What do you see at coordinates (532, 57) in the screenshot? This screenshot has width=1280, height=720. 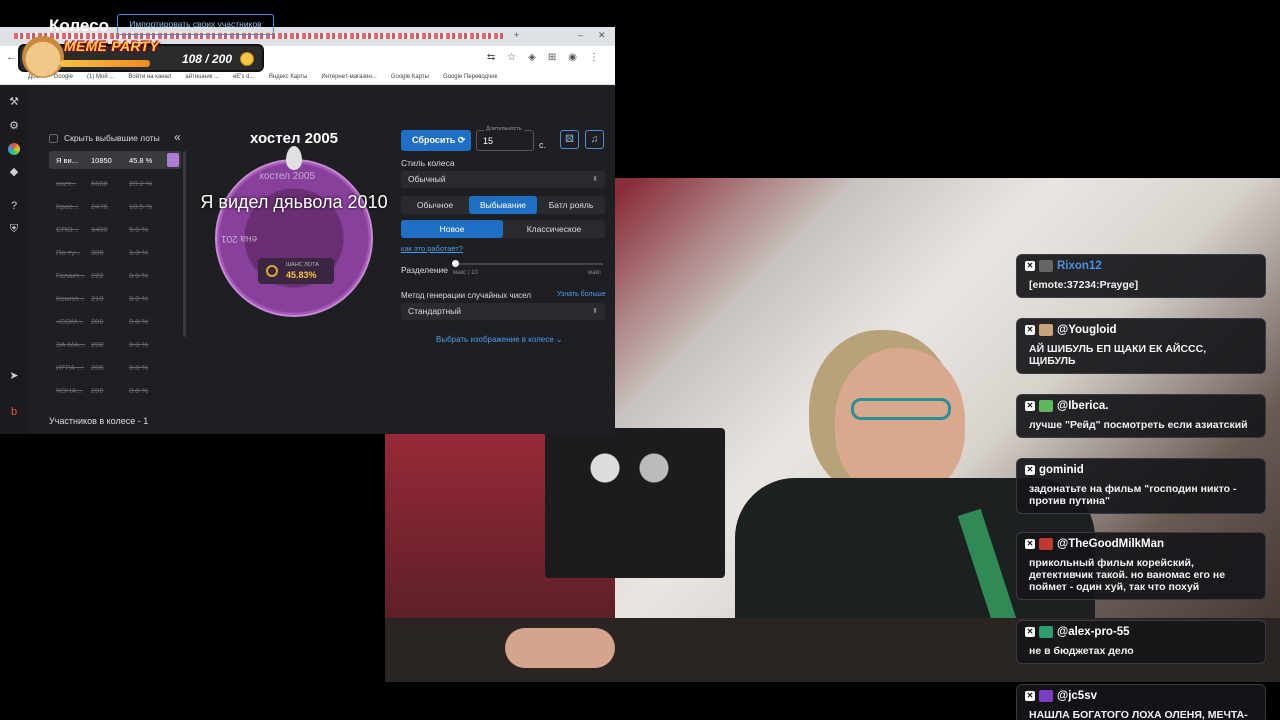 I see `shield-icon: ◈` at bounding box center [532, 57].